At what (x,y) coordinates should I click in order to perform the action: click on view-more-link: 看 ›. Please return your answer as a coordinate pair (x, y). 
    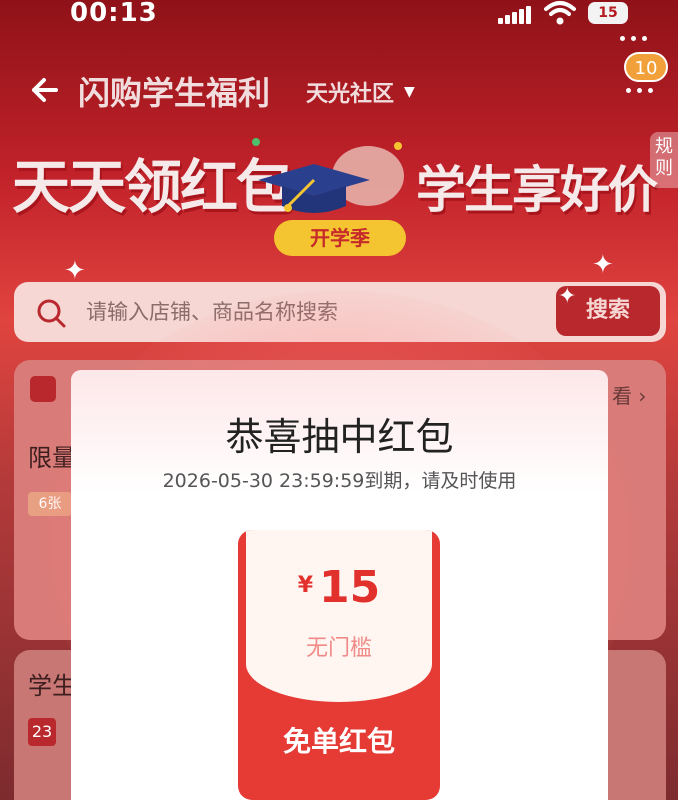
    Looking at the image, I should click on (629, 394).